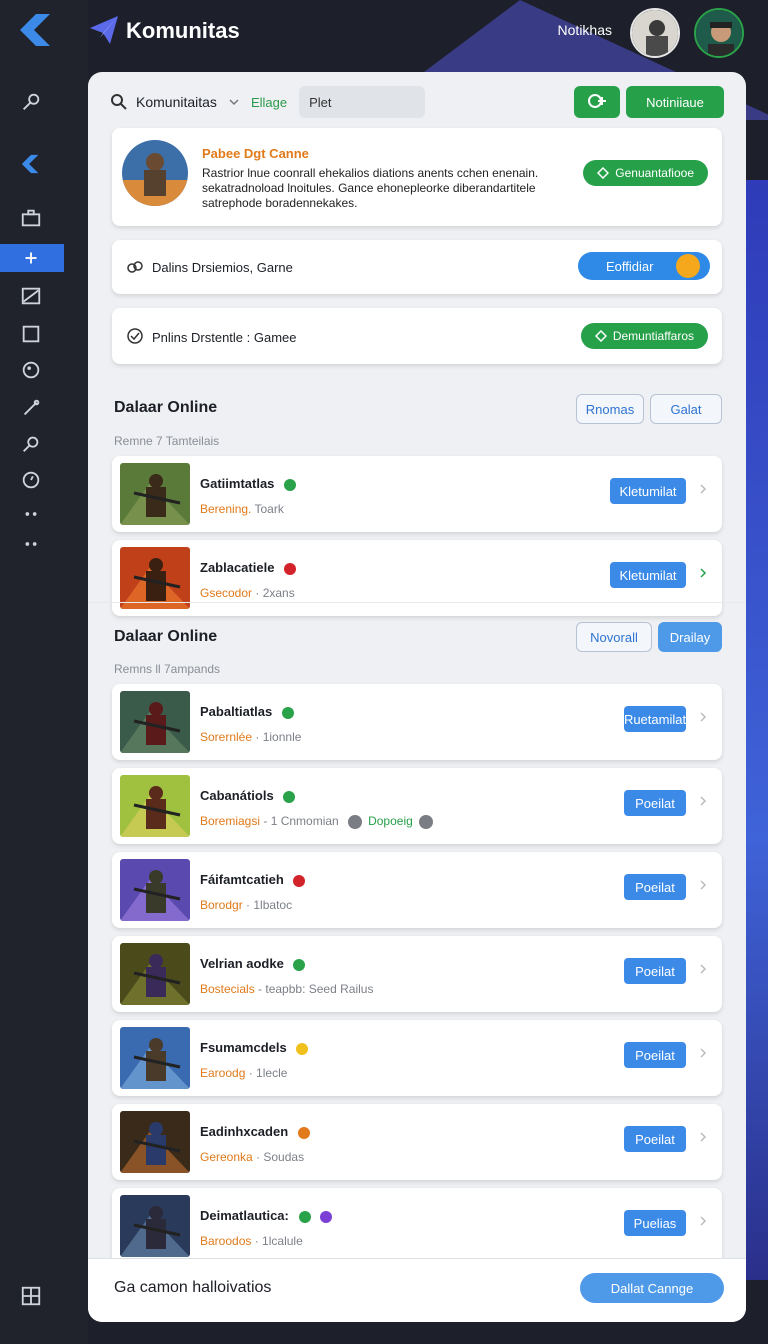 Image resolution: width=768 pixels, height=1344 pixels. Describe the element at coordinates (675, 102) in the screenshot. I see `primary-button: Notiniiaue` at that location.